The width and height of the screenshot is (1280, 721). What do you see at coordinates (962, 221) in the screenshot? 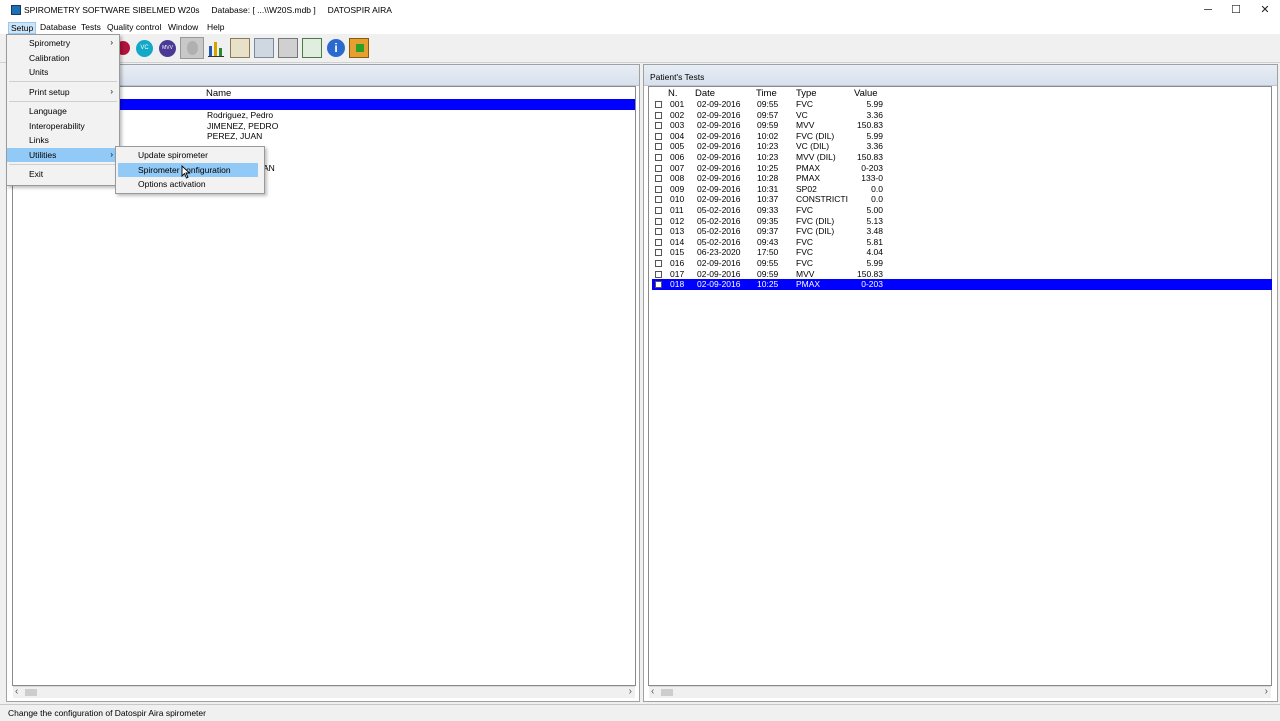
I see `test-row: 012 05-02-2016 09:35 FVC (DIL) 5.13` at bounding box center [962, 221].